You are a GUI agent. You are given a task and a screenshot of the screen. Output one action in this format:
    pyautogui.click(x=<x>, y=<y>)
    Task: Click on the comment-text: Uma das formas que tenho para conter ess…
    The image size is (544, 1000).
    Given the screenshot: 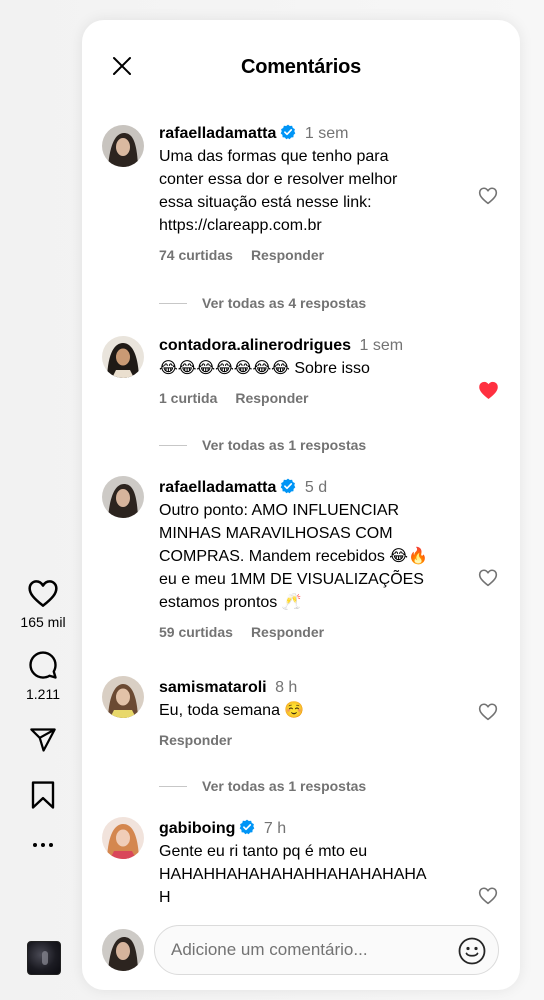 What is the action you would take?
    pyautogui.click(x=319, y=191)
    